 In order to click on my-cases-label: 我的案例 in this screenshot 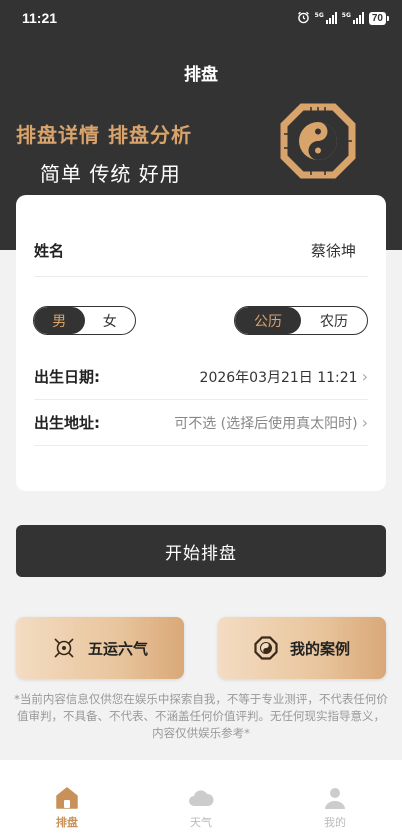, I will do `click(319, 648)`.